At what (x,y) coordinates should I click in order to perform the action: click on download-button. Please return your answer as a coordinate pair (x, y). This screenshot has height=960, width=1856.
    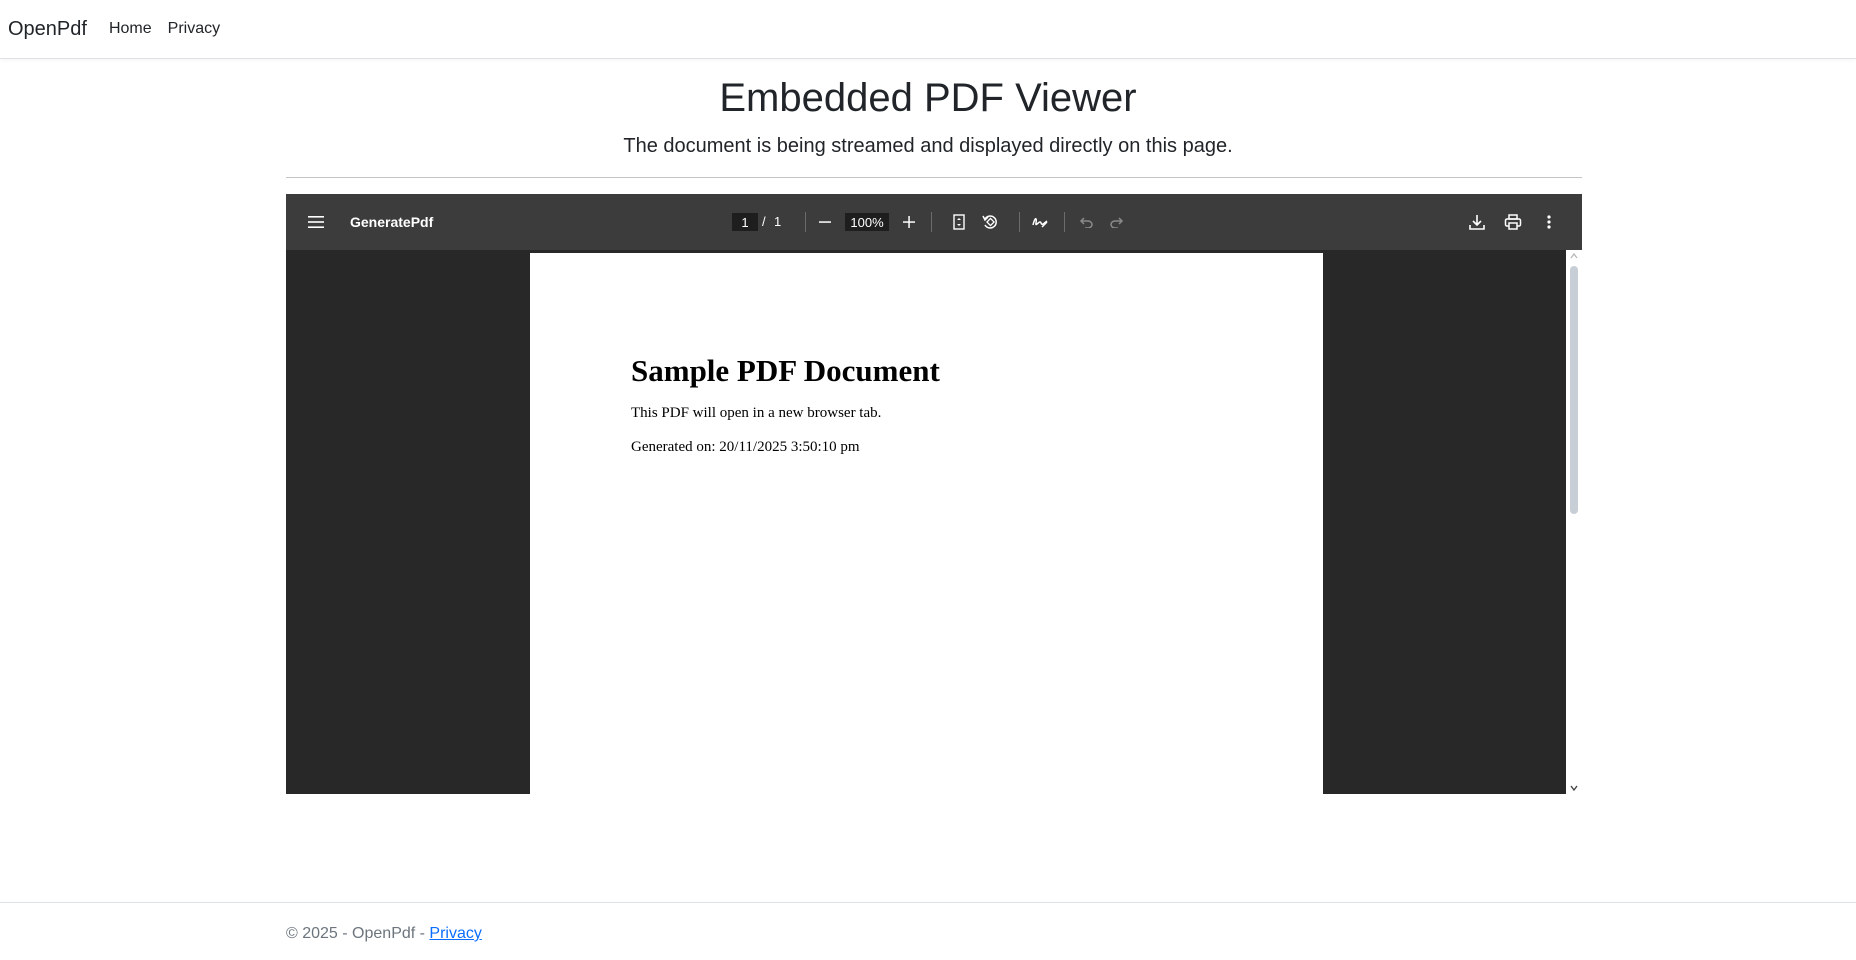
    Looking at the image, I should click on (1477, 222).